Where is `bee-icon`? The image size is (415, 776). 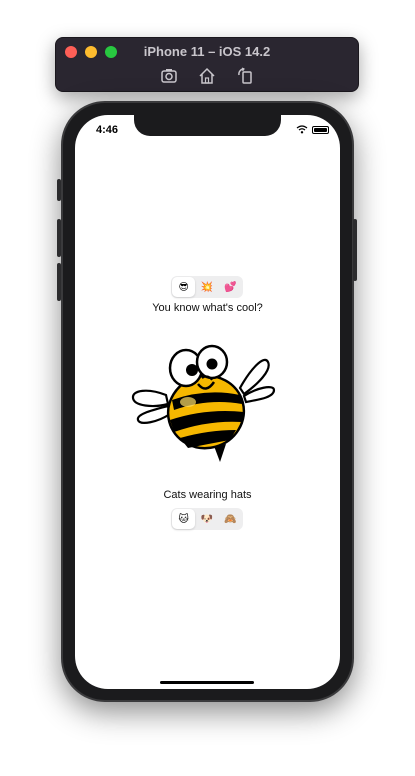 bee-icon is located at coordinates (203, 403).